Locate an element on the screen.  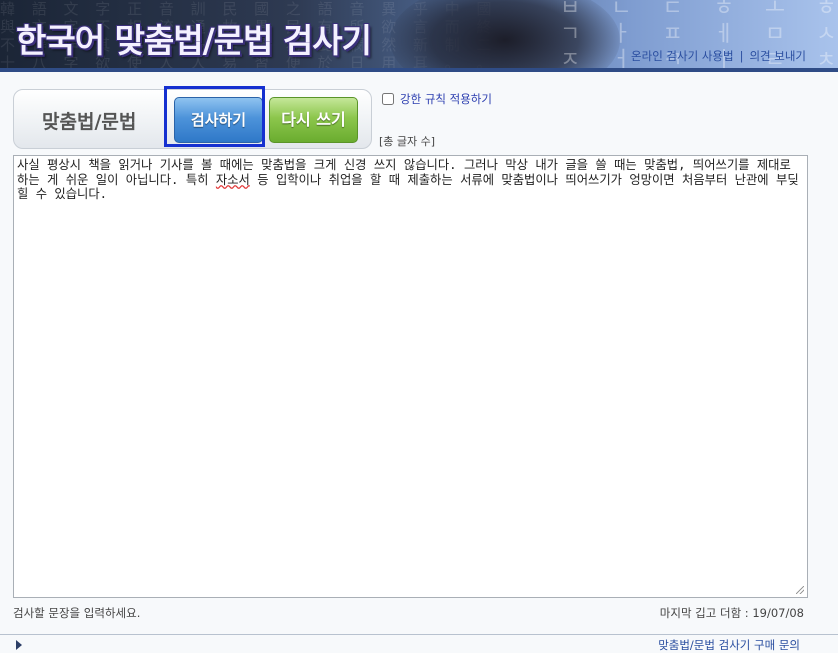
spelling-error-word: 자소서 is located at coordinates (233, 180).